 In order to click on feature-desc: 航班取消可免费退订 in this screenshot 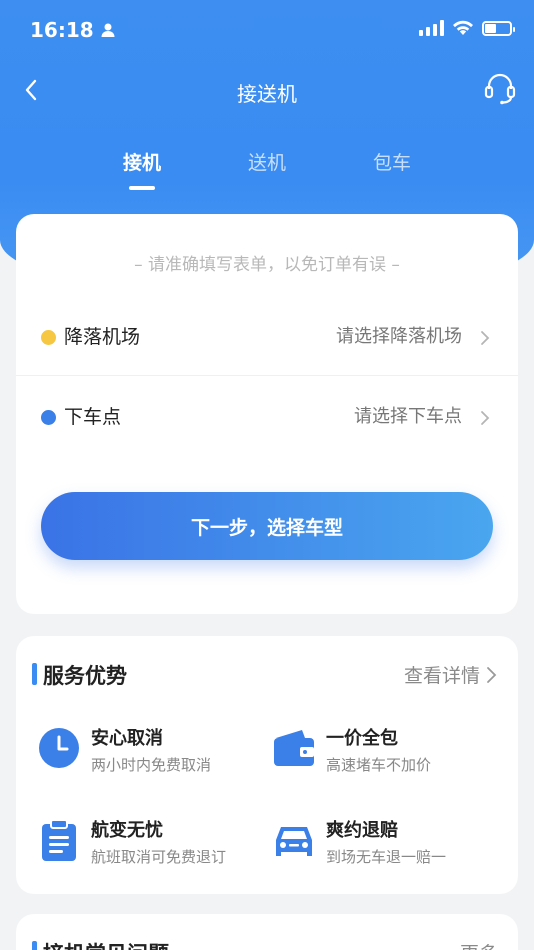, I will do `click(159, 857)`.